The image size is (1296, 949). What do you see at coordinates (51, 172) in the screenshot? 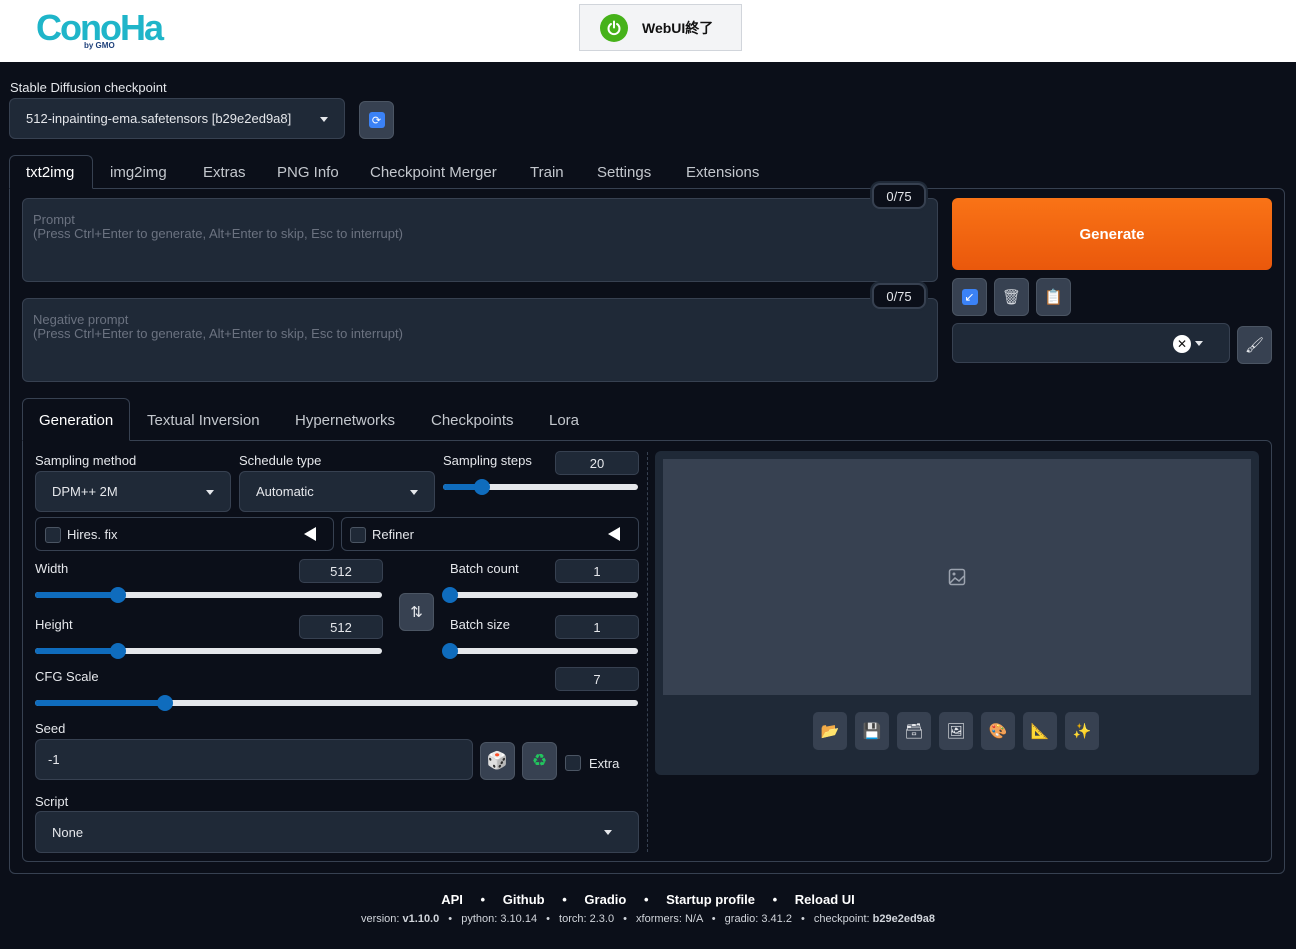
I see `tab-txt2img: txt2img` at bounding box center [51, 172].